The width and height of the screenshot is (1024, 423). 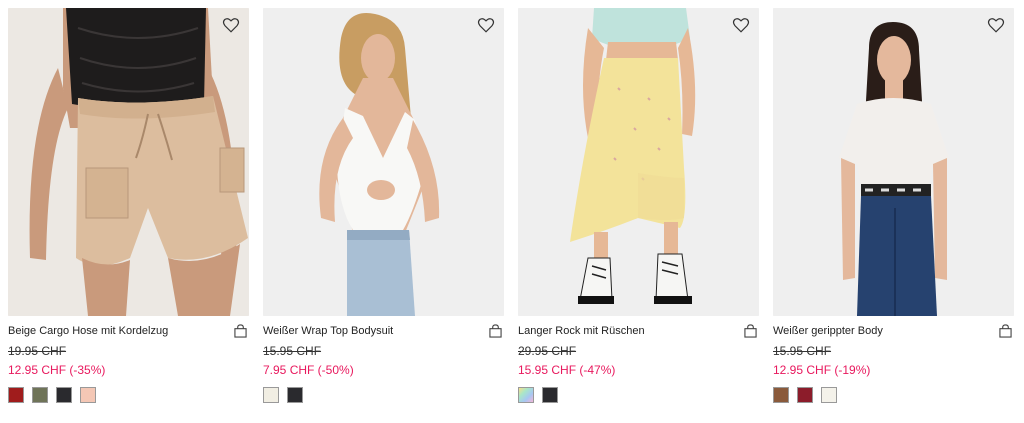 I want to click on title-row: Beige Cargo Hose mit Kordelzug, so click(x=128, y=331).